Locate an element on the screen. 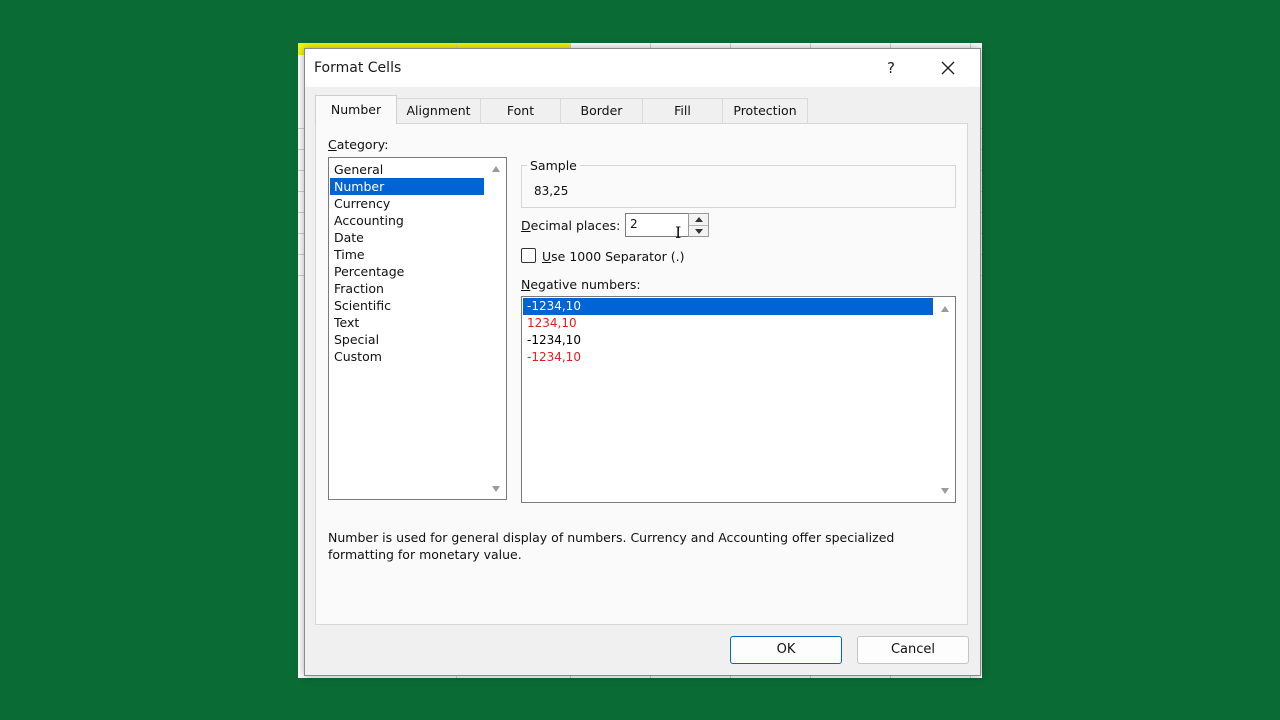 The image size is (1280, 720). negative-format-item-1: -1234,10 is located at coordinates (728, 306).